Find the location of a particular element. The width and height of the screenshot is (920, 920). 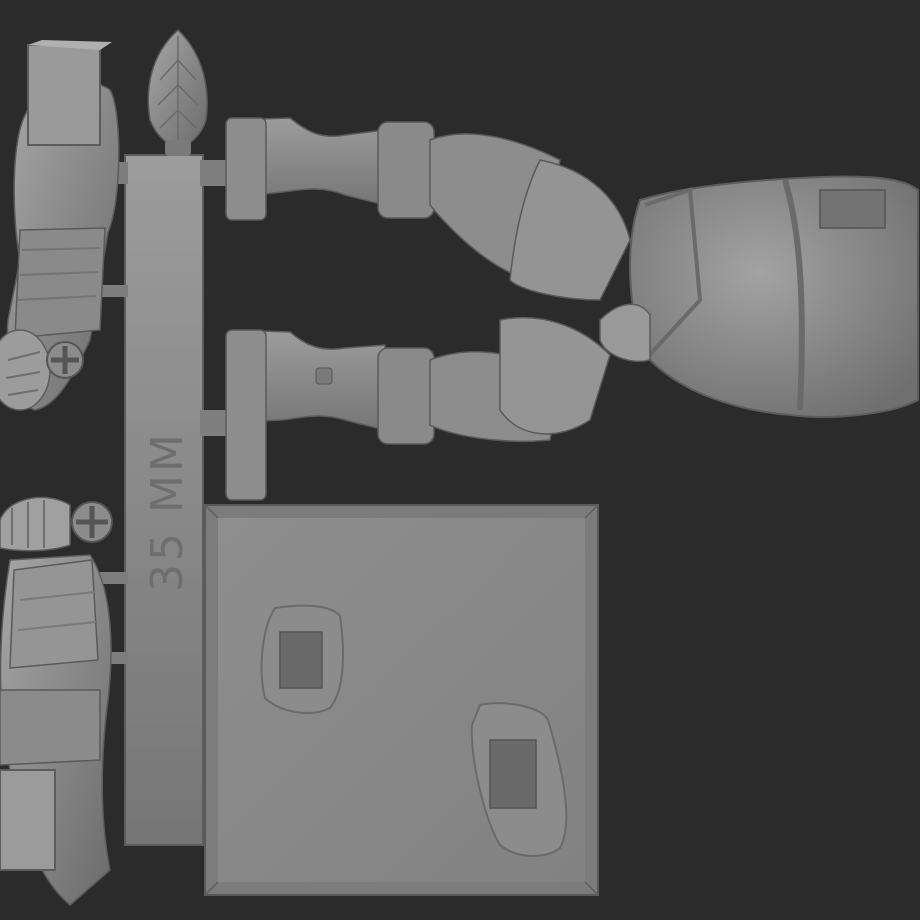

sprue-size-label: 35 MM is located at coordinates (167, 511).